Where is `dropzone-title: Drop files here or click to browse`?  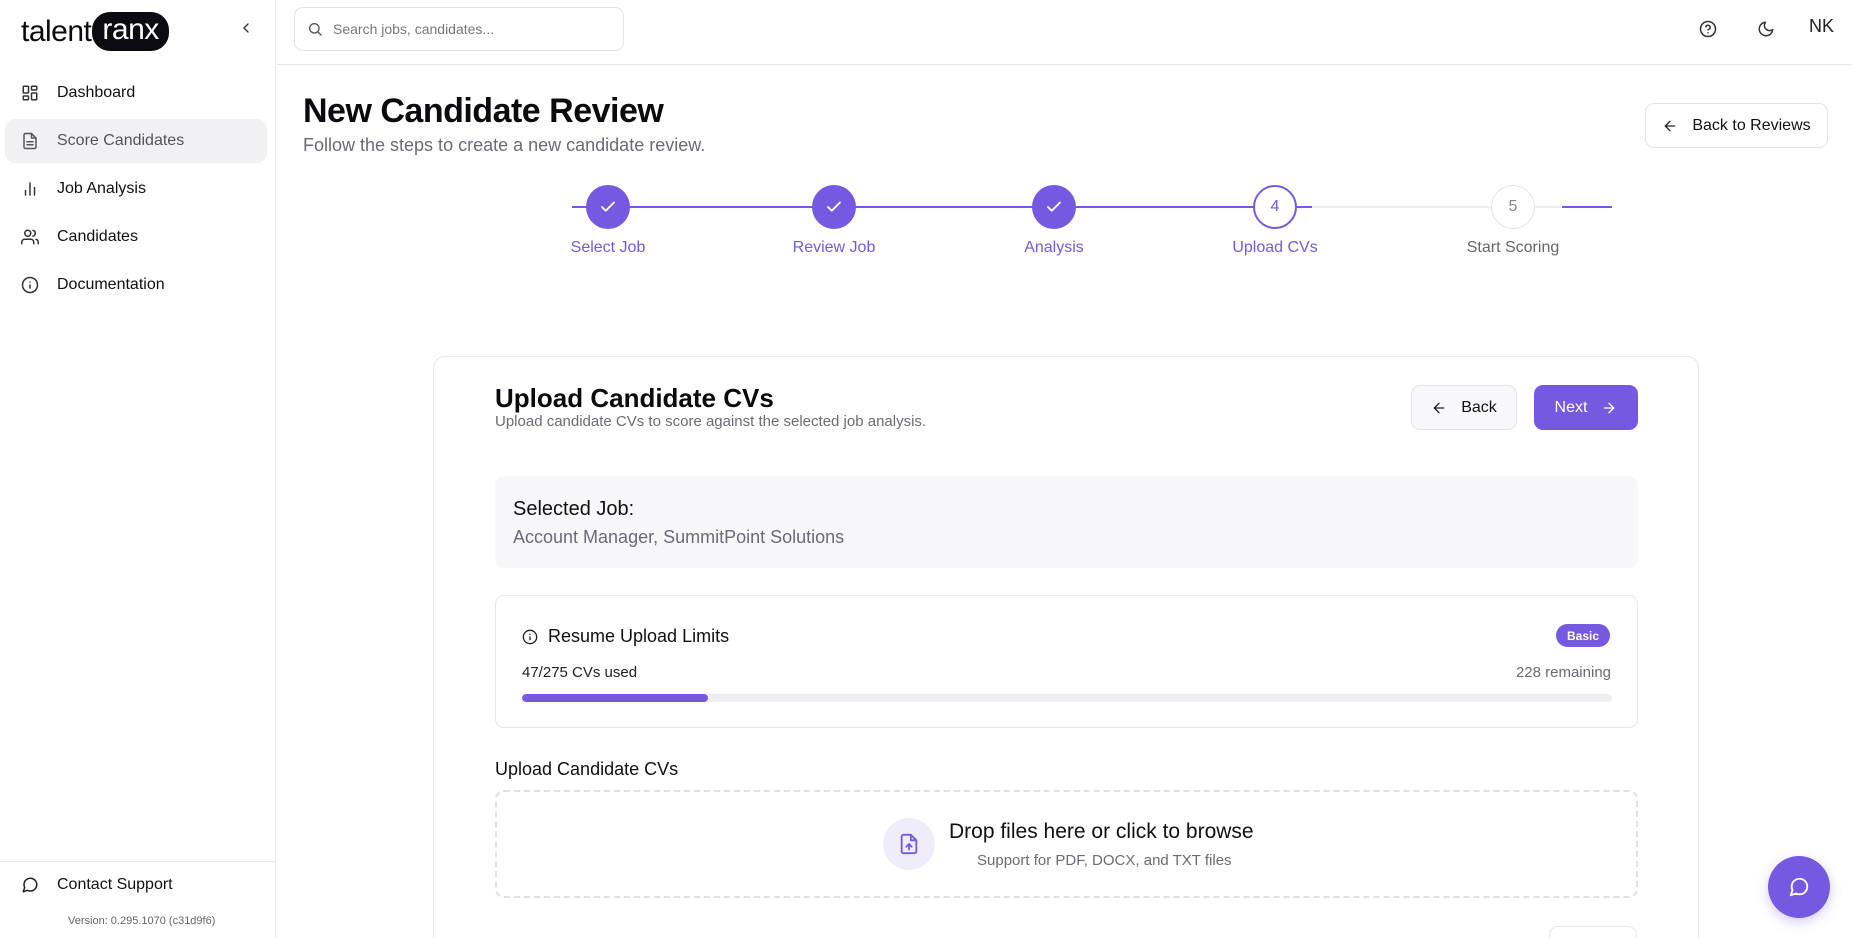
dropzone-title: Drop files here or click to browse is located at coordinates (1101, 831).